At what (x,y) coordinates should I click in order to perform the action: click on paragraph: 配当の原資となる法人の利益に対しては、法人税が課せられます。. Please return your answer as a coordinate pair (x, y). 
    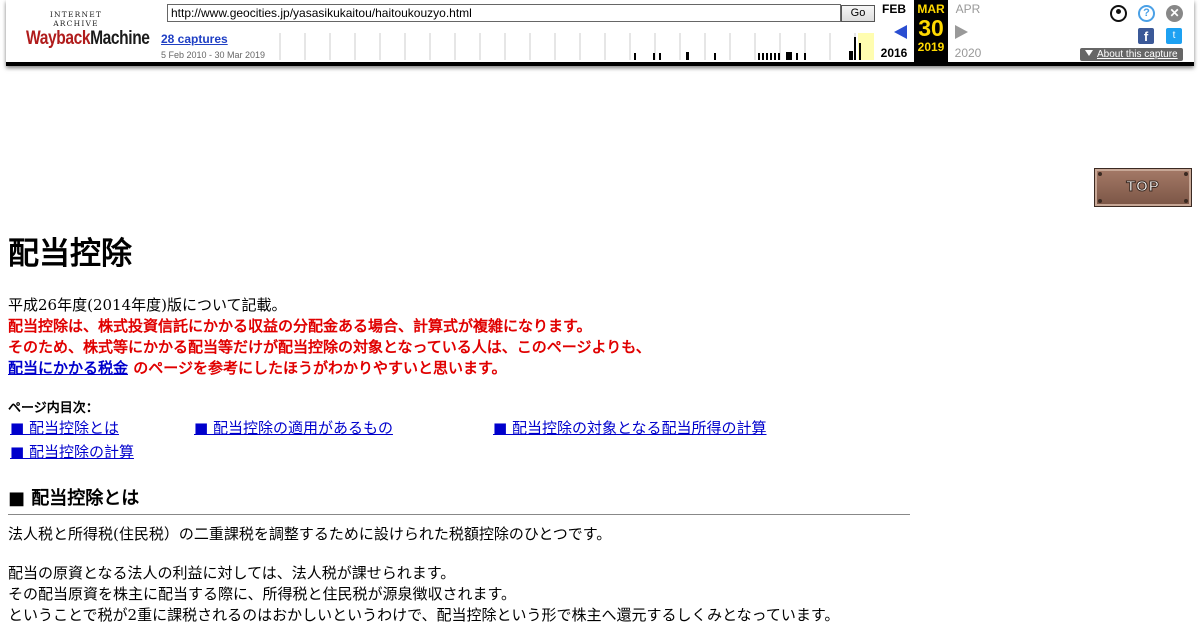
    Looking at the image, I should click on (232, 573).